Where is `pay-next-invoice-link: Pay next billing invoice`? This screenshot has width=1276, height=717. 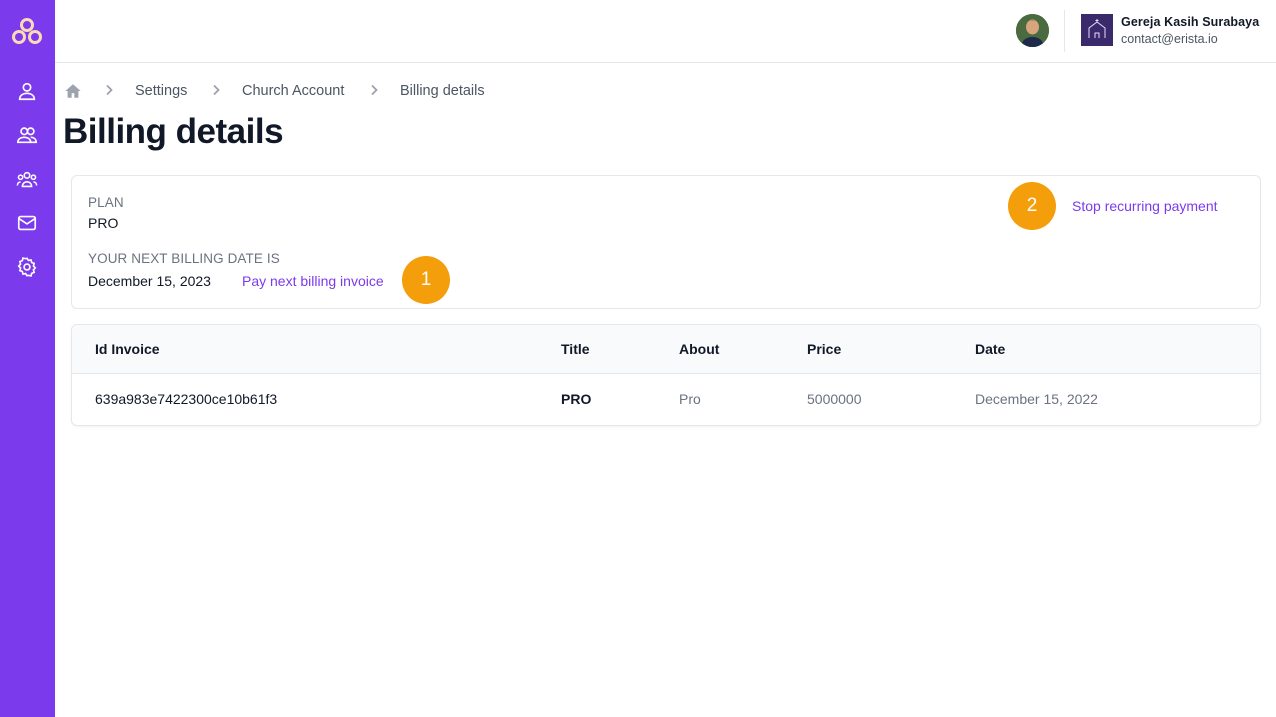 pay-next-invoice-link: Pay next billing invoice is located at coordinates (313, 281).